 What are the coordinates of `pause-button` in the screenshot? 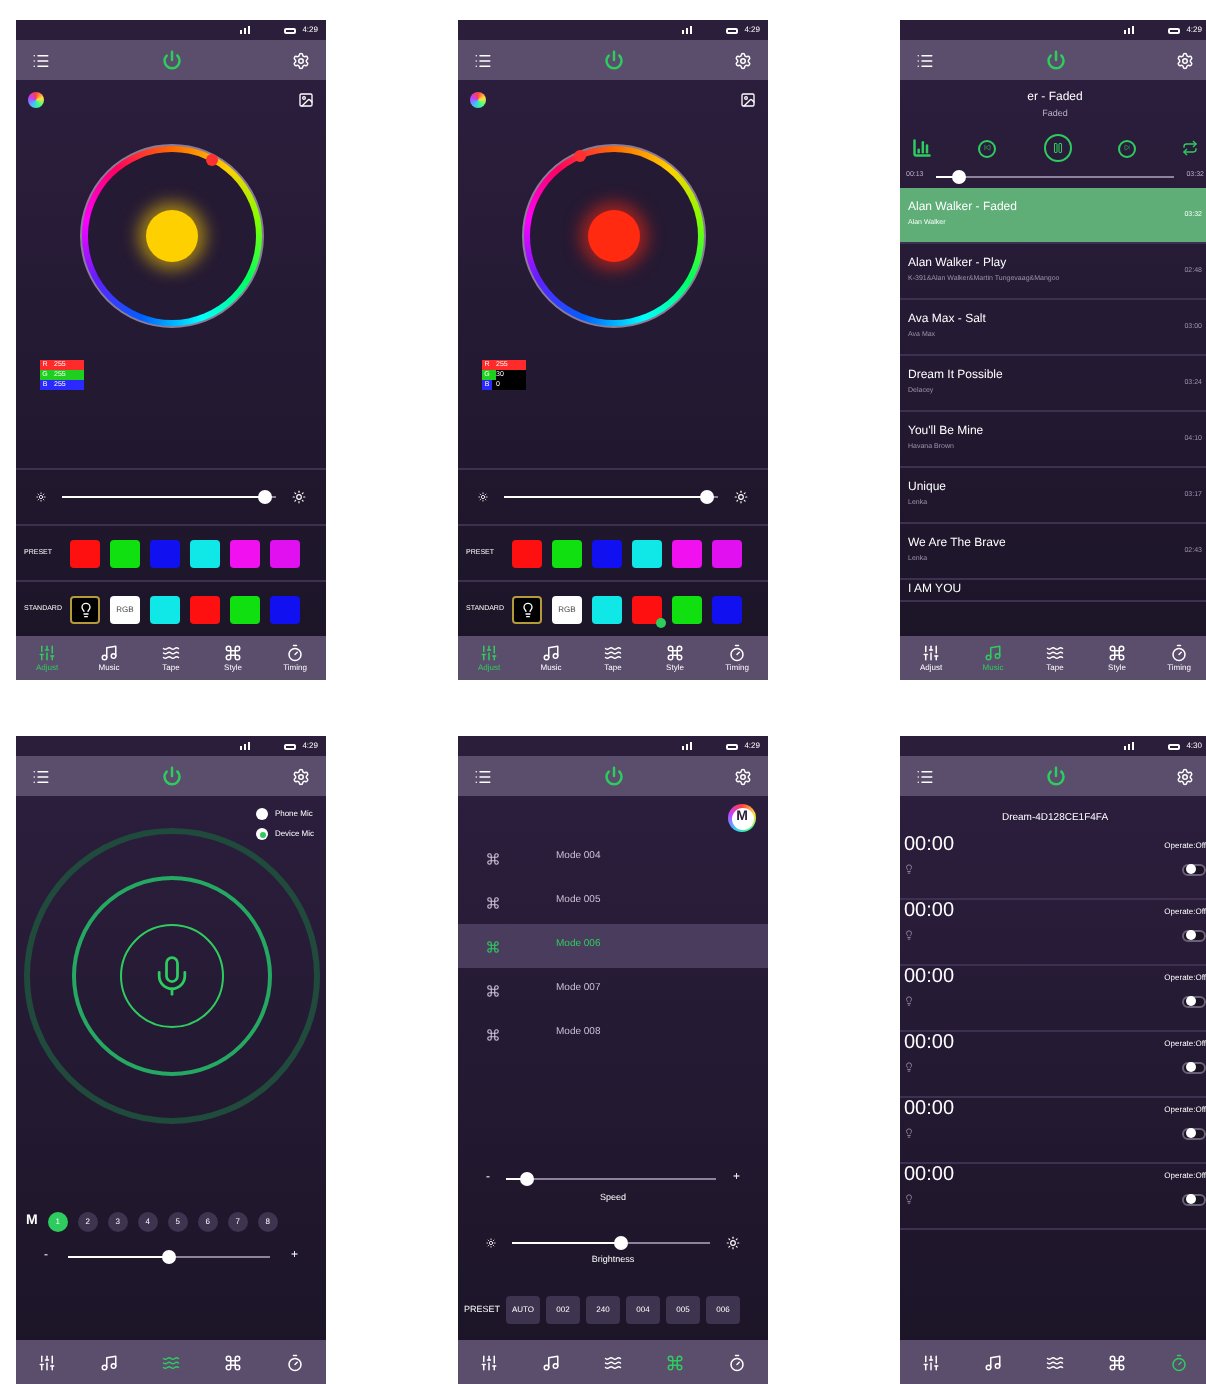 It's located at (1057, 148).